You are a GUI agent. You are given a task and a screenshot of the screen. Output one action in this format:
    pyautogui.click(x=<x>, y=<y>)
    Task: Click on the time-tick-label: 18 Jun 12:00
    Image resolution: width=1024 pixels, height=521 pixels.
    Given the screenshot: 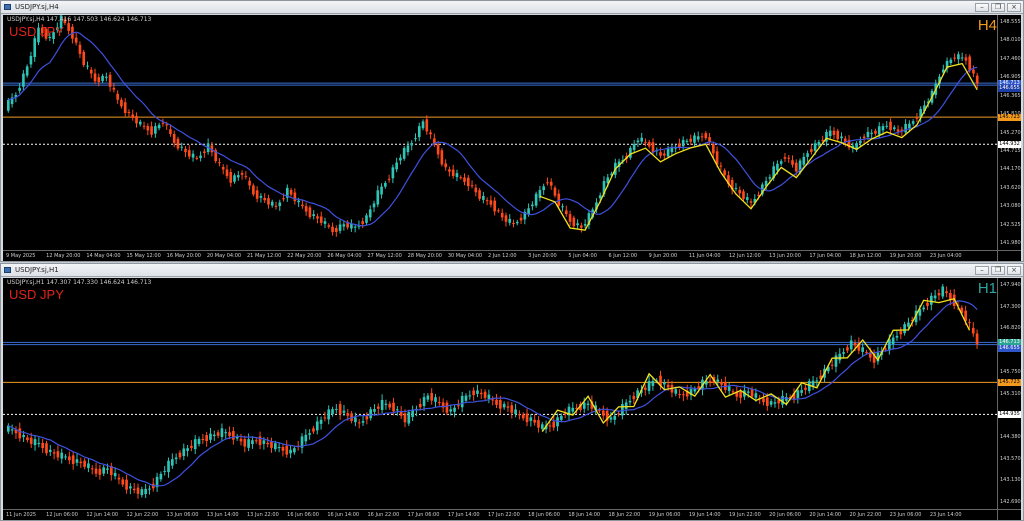 What is the action you would take?
    pyautogui.click(x=865, y=256)
    